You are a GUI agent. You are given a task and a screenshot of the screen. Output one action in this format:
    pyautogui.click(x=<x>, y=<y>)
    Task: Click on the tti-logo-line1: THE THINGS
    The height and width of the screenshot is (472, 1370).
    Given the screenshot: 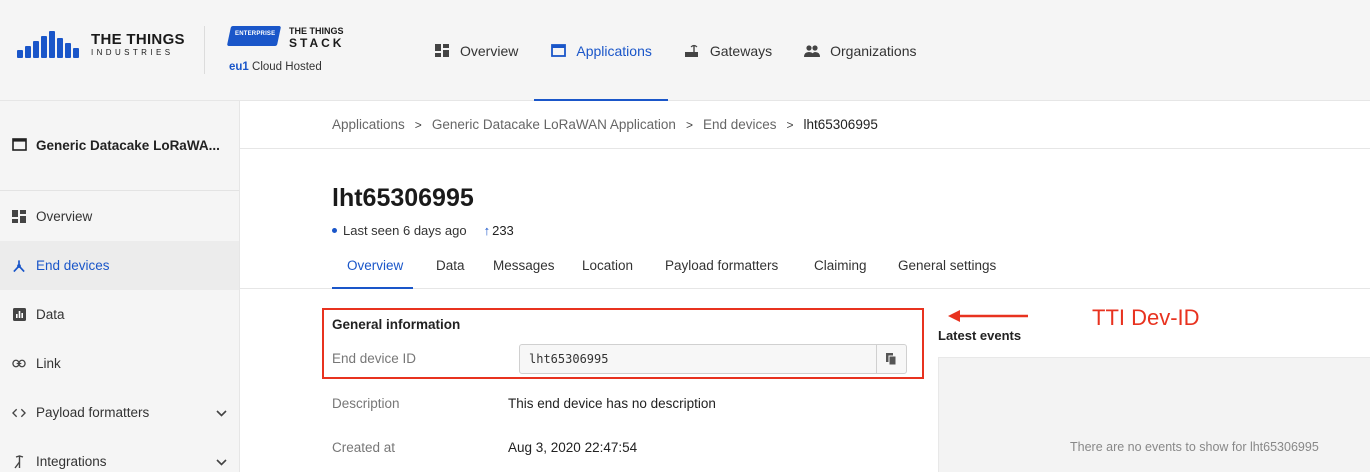 What is the action you would take?
    pyautogui.click(x=138, y=39)
    